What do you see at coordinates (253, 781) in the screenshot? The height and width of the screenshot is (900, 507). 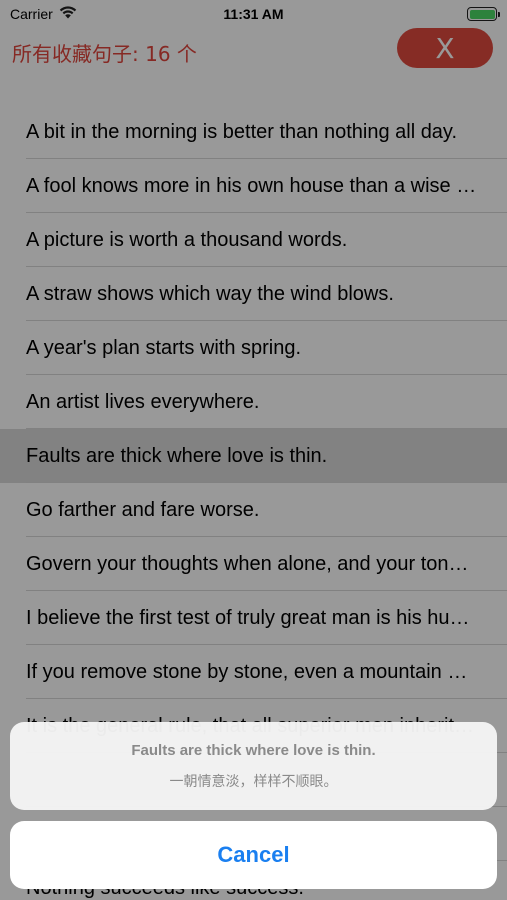 I see `action-sheet-subtitle: 一朝情意淡，样样不顺眼。` at bounding box center [253, 781].